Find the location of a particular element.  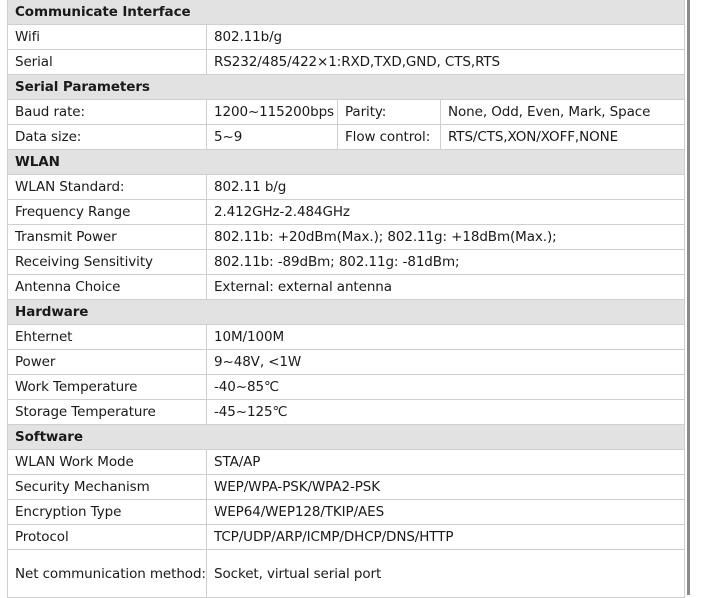

spec-row-wlan-work-mode: WLAN Work Mode STA/AP is located at coordinates (346, 462).